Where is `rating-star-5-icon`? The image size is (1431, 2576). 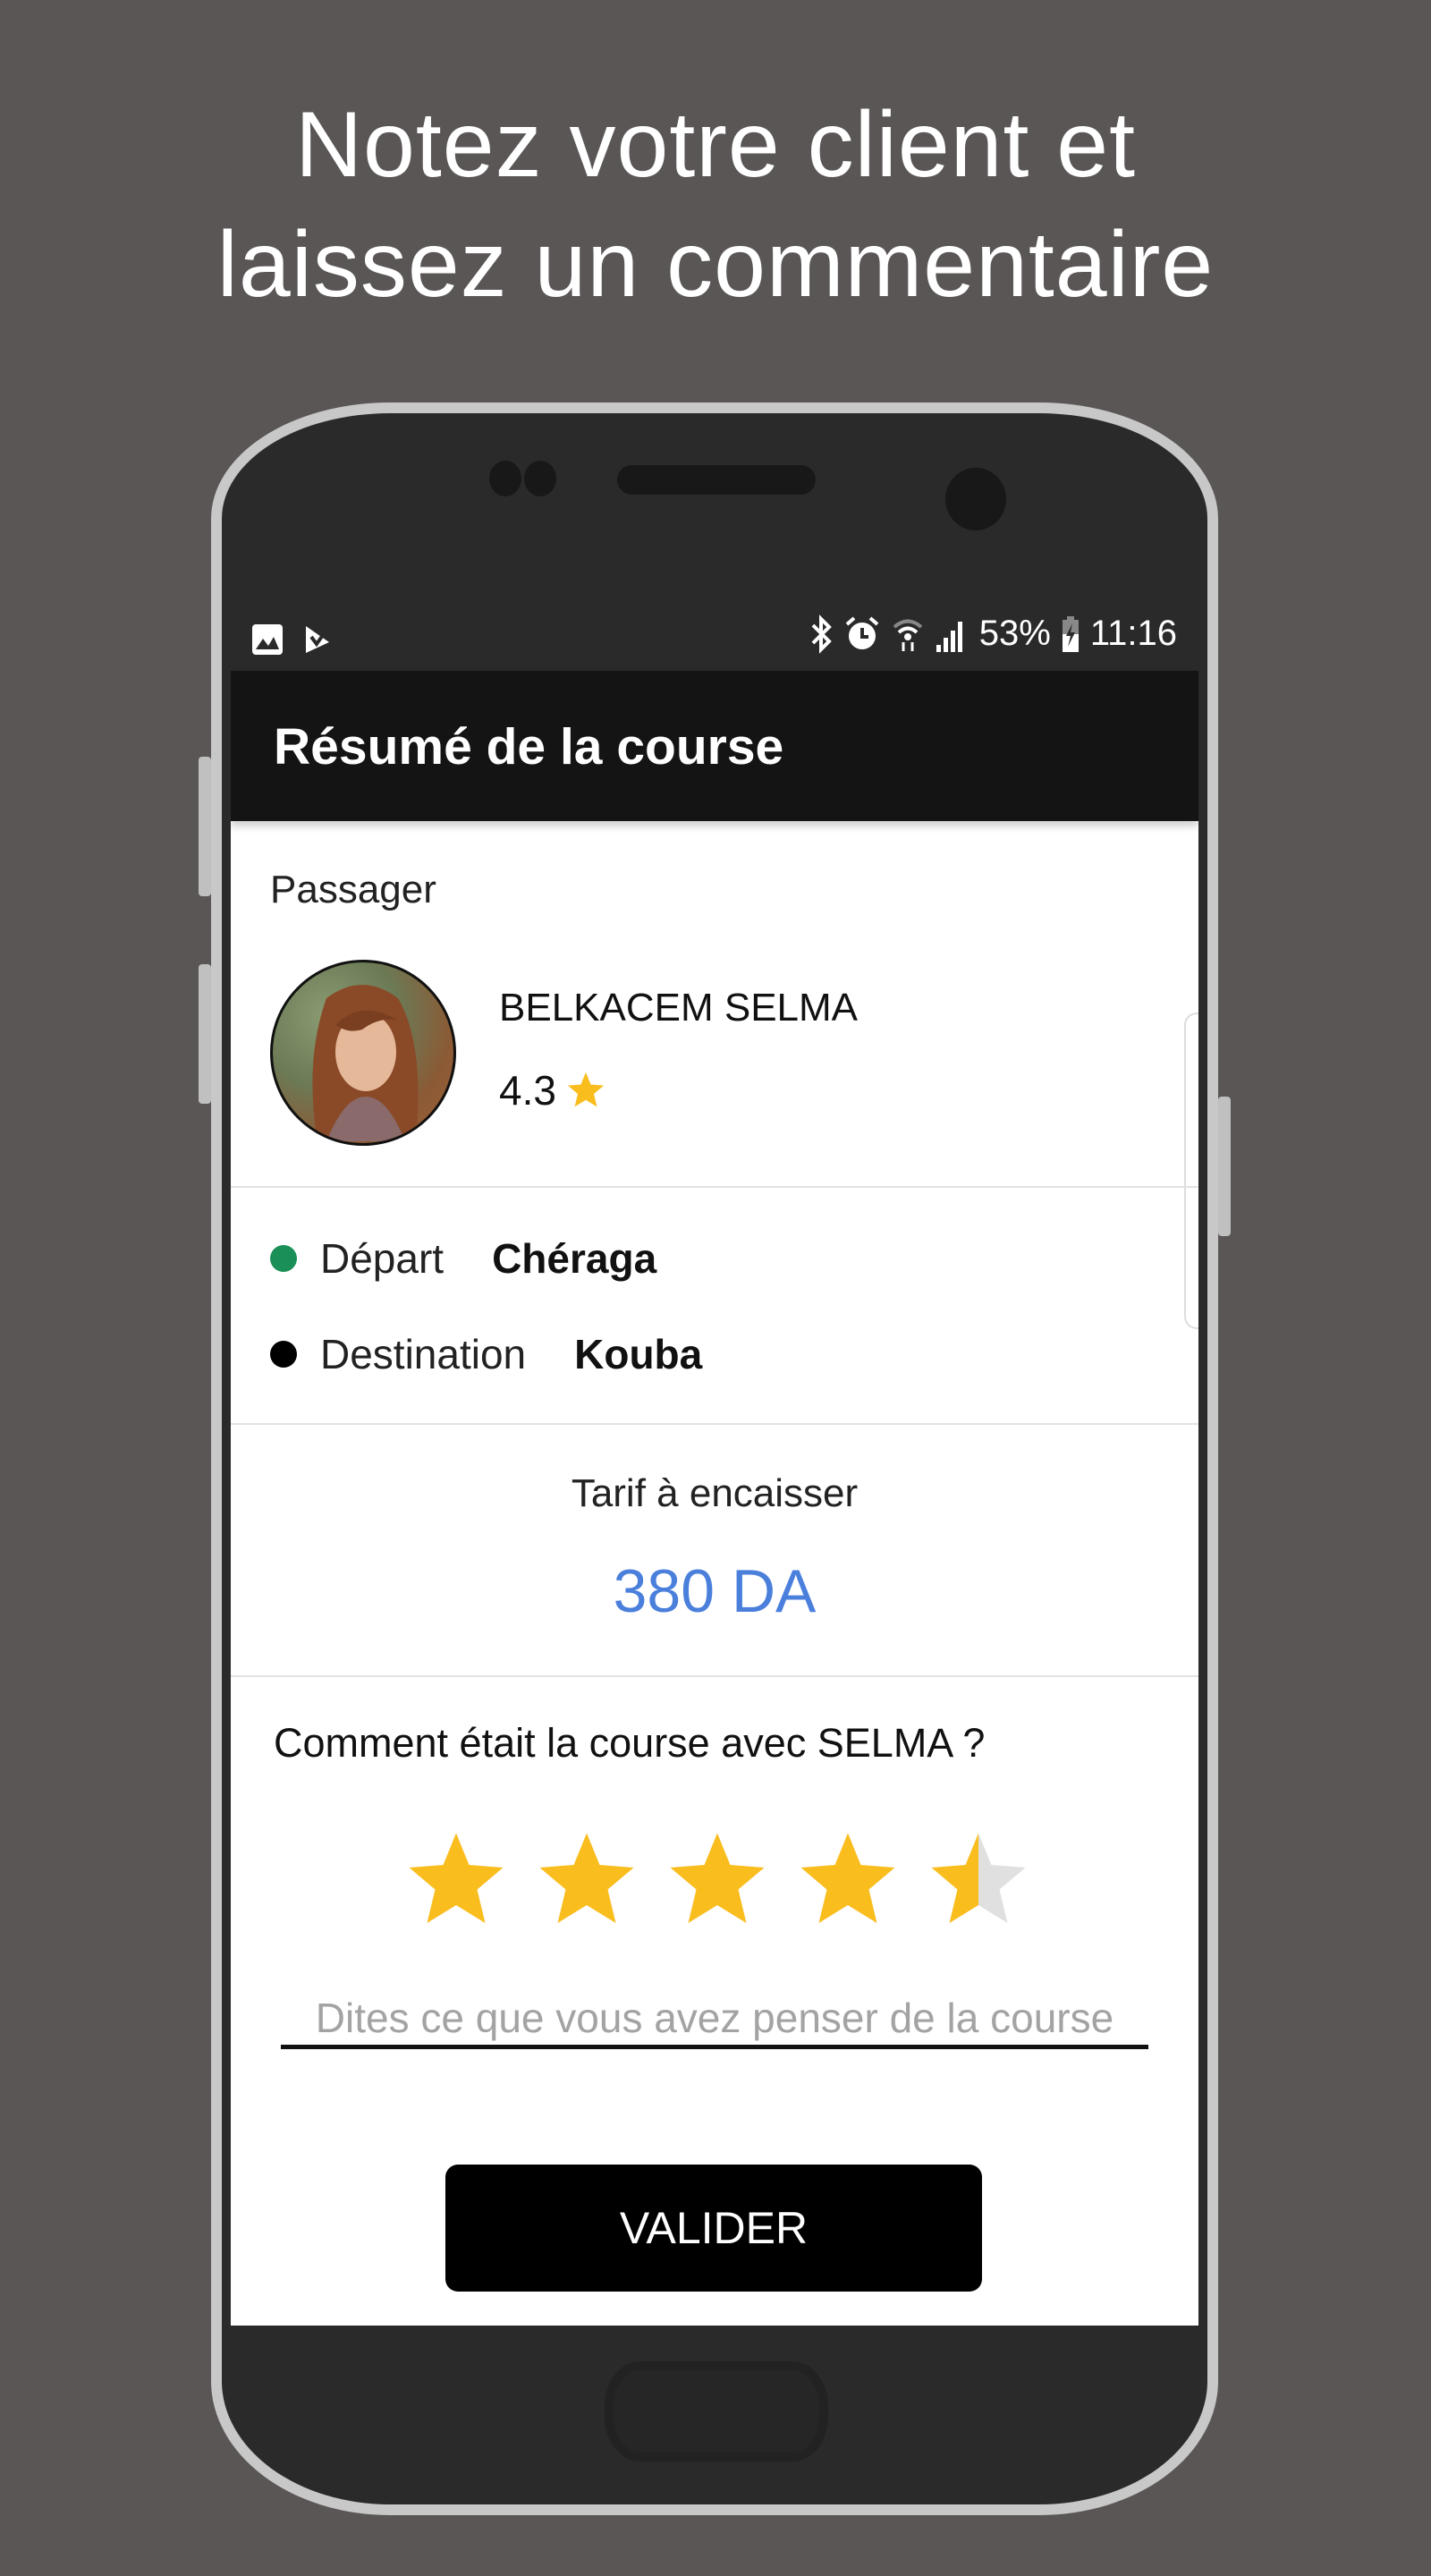 rating-star-5-icon is located at coordinates (979, 1880).